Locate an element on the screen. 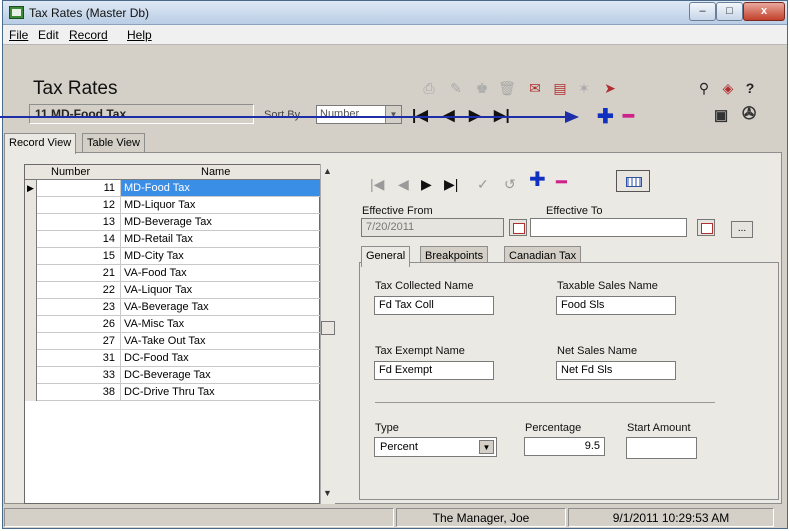  taxable-sales-field: Food Sls is located at coordinates (616, 305).